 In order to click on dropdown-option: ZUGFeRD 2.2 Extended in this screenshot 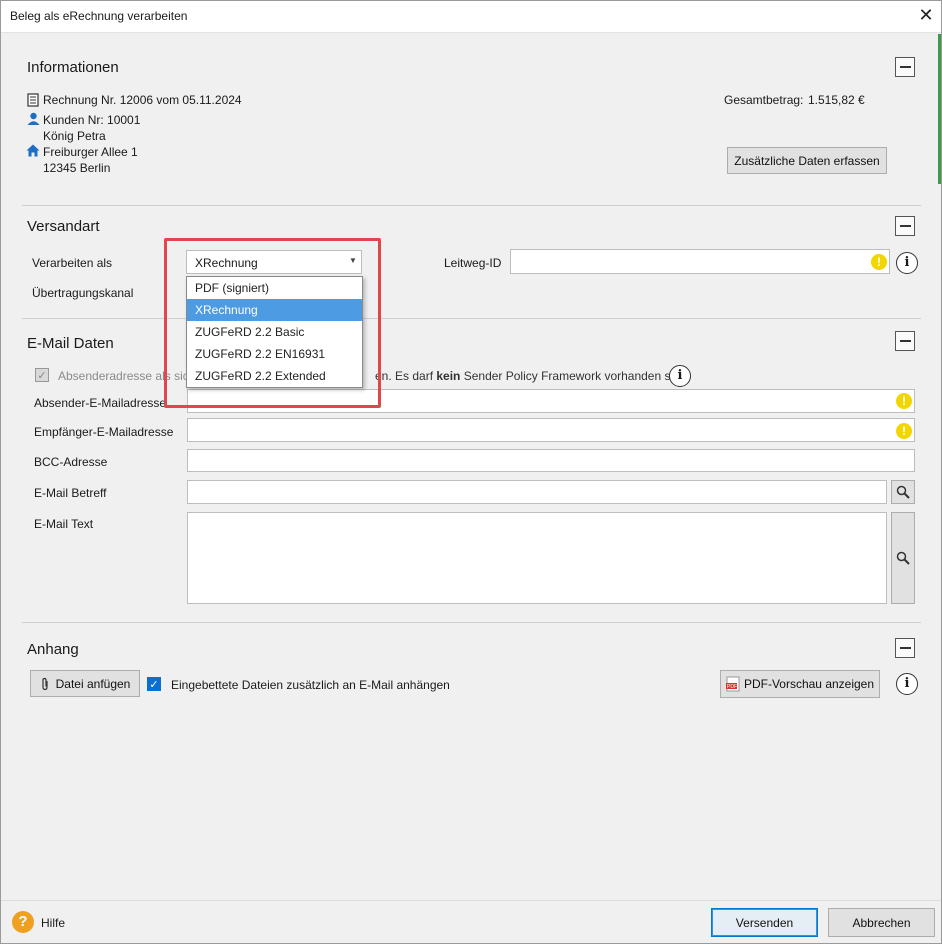, I will do `click(274, 376)`.